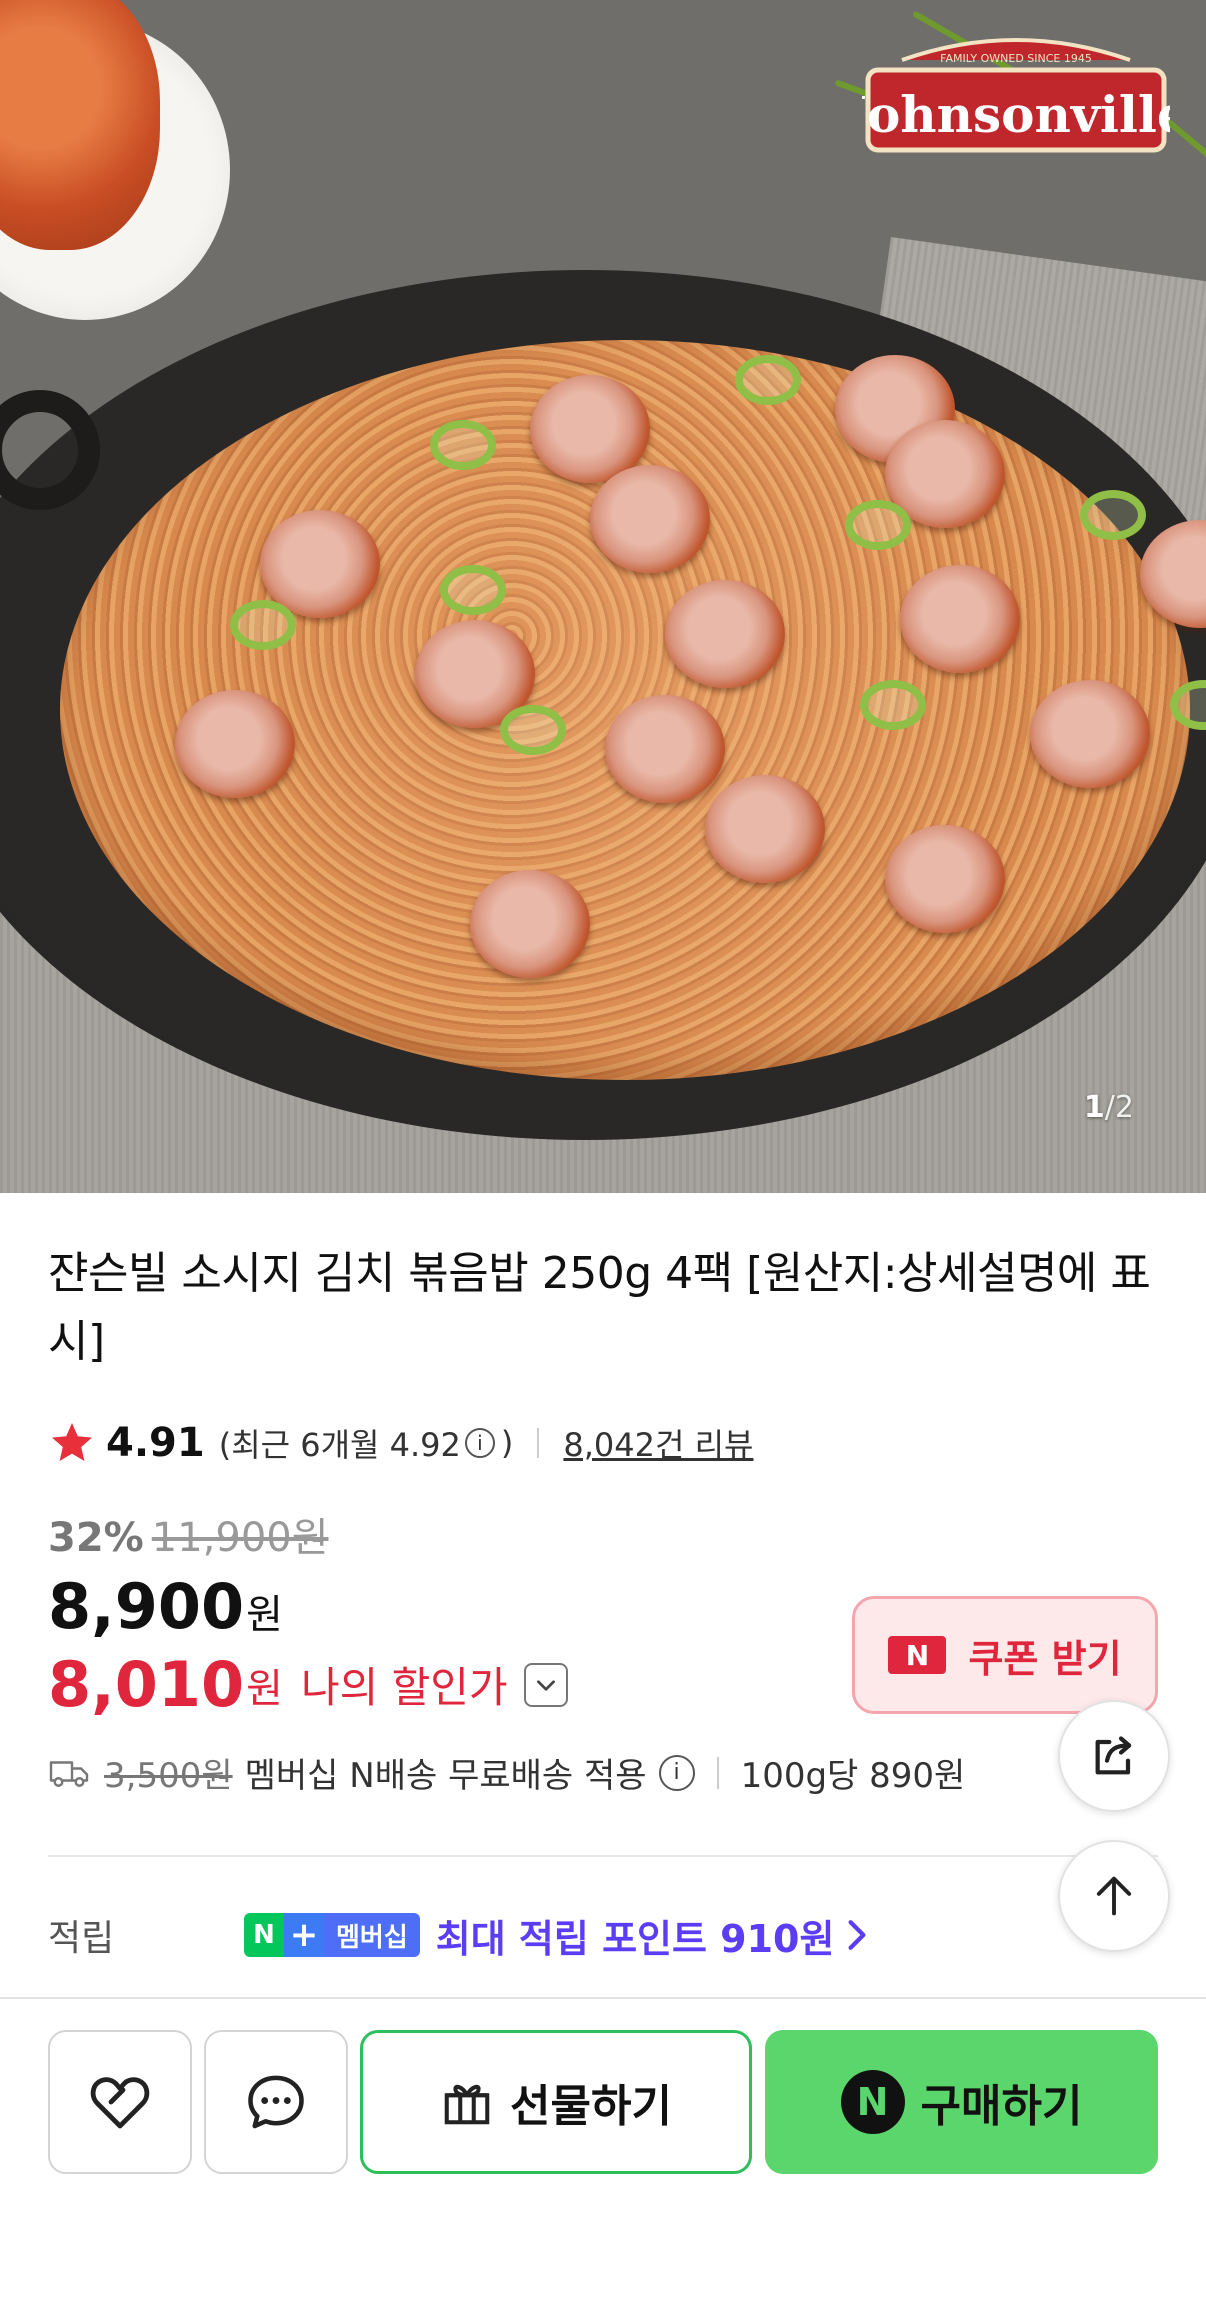  I want to click on points-row: 적립 N + 멤버십 최대 적립 포인트 910원, so click(459, 1935).